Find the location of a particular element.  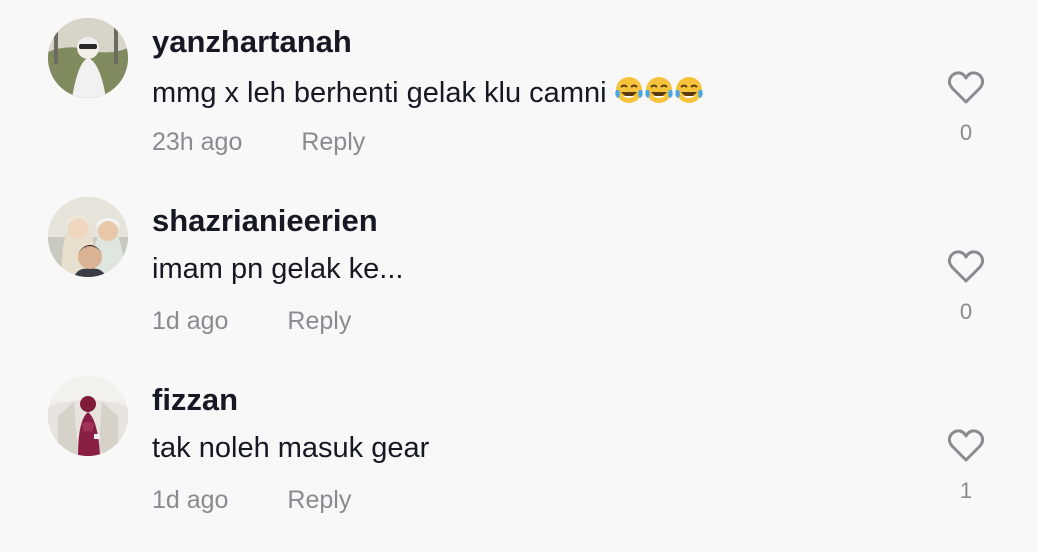

like-count: 1 is located at coordinates (966, 490).